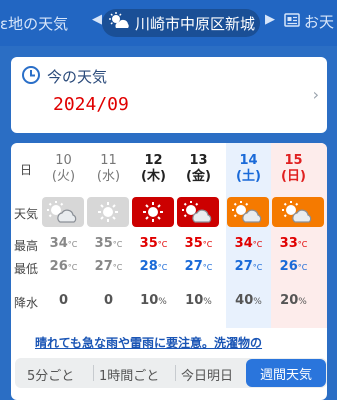 The width and height of the screenshot is (337, 400). What do you see at coordinates (248, 160) in the screenshot?
I see `day-number: 14` at bounding box center [248, 160].